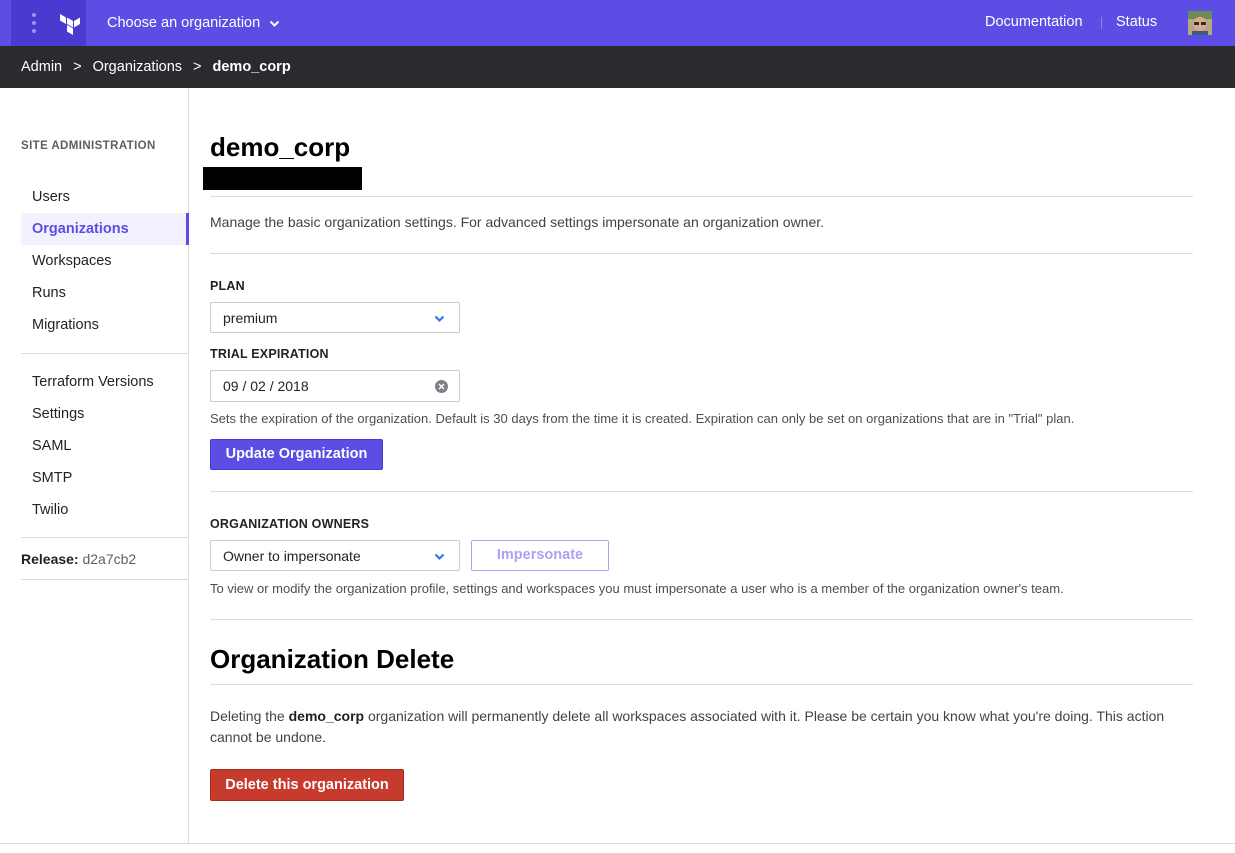  I want to click on trial-expiration-date-input: 09 / 02 / 2018, so click(335, 386).